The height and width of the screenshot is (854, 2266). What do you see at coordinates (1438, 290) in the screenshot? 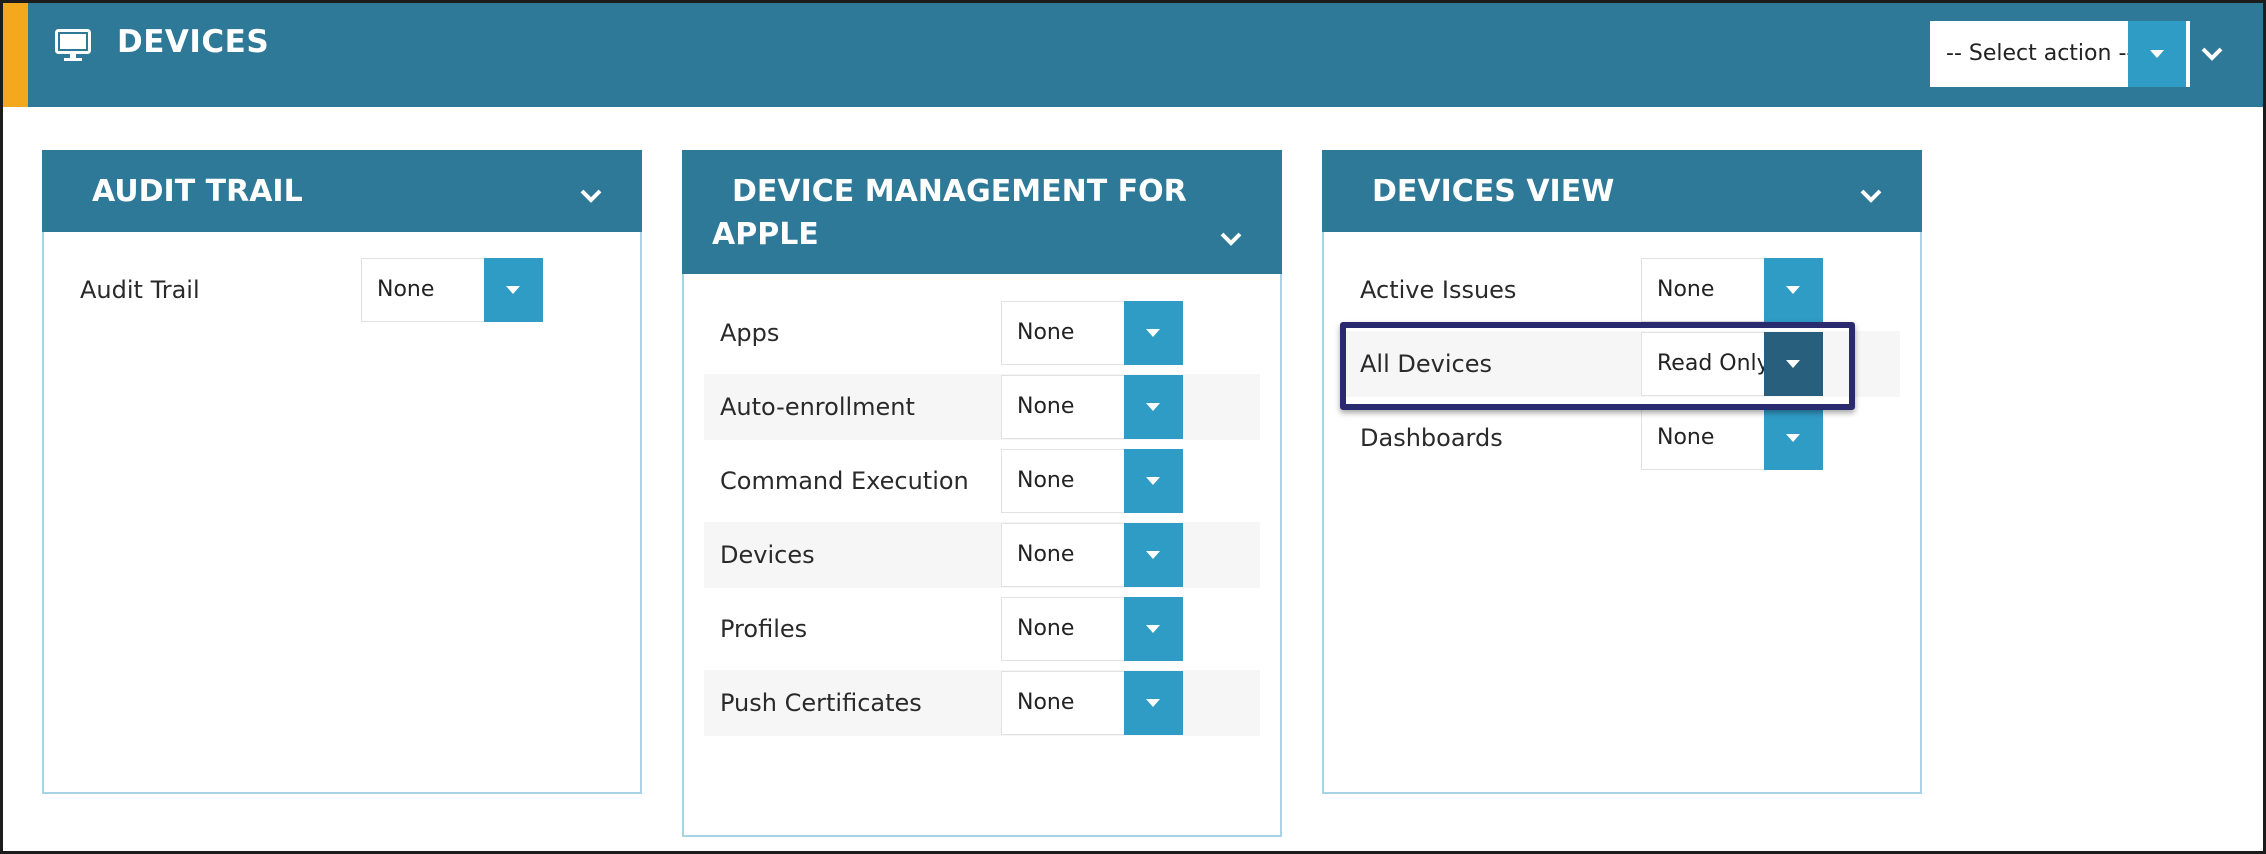
I see `permission-label: Active Issues` at bounding box center [1438, 290].